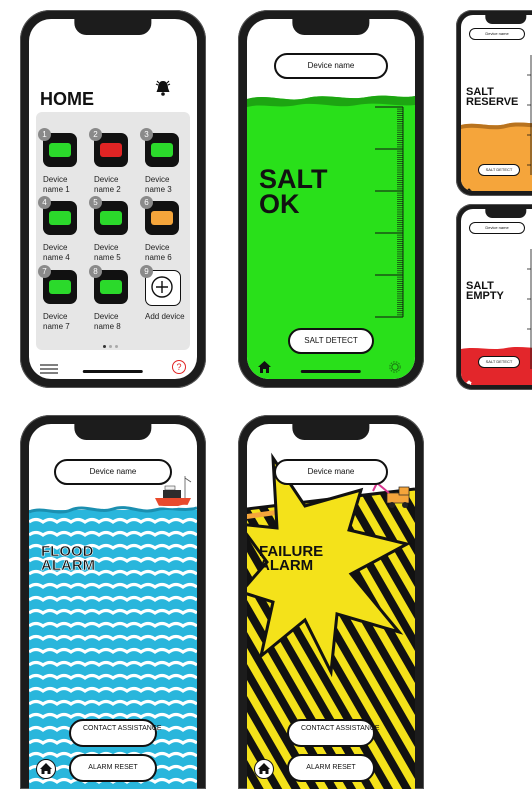 Image resolution: width=532 pixels, height=789 pixels. I want to click on device-number: 1, so click(44, 134).